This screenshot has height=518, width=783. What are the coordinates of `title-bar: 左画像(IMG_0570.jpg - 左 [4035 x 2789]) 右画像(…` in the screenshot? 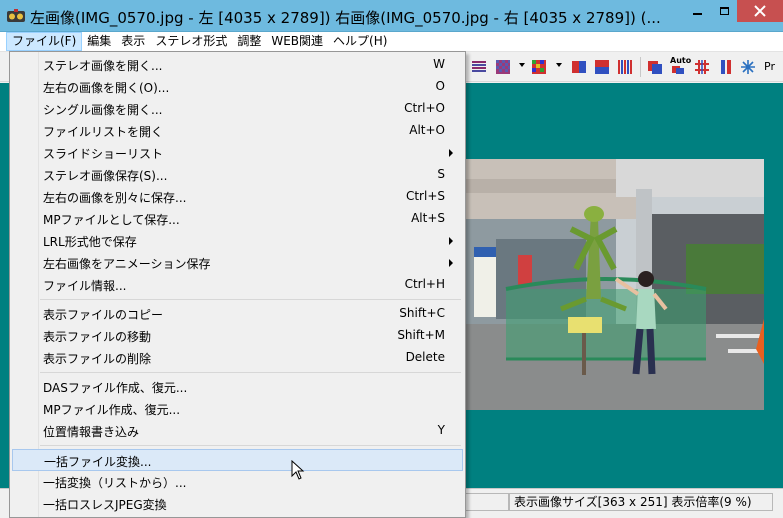 It's located at (391, 16).